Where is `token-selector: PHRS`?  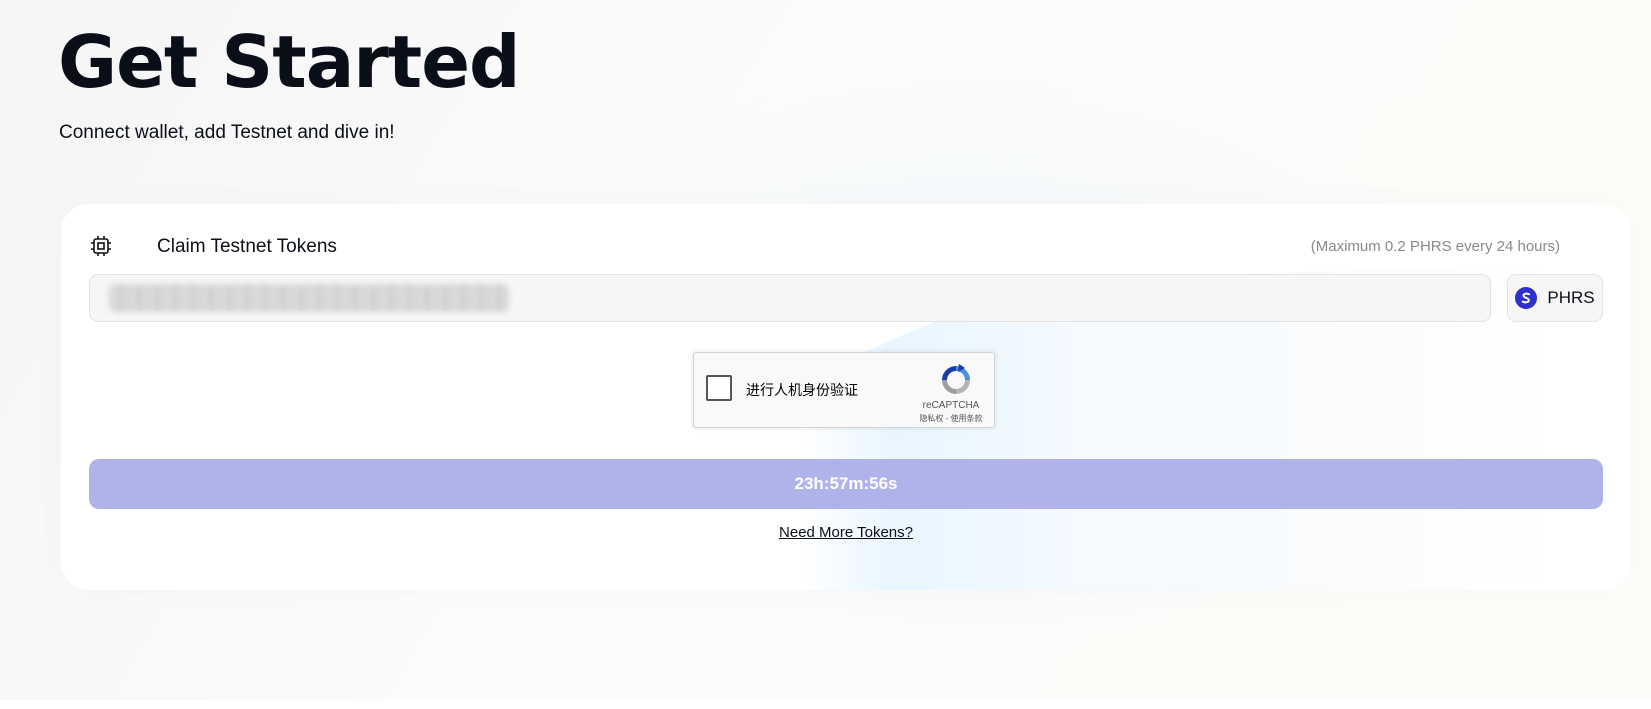 token-selector: PHRS is located at coordinates (1555, 298).